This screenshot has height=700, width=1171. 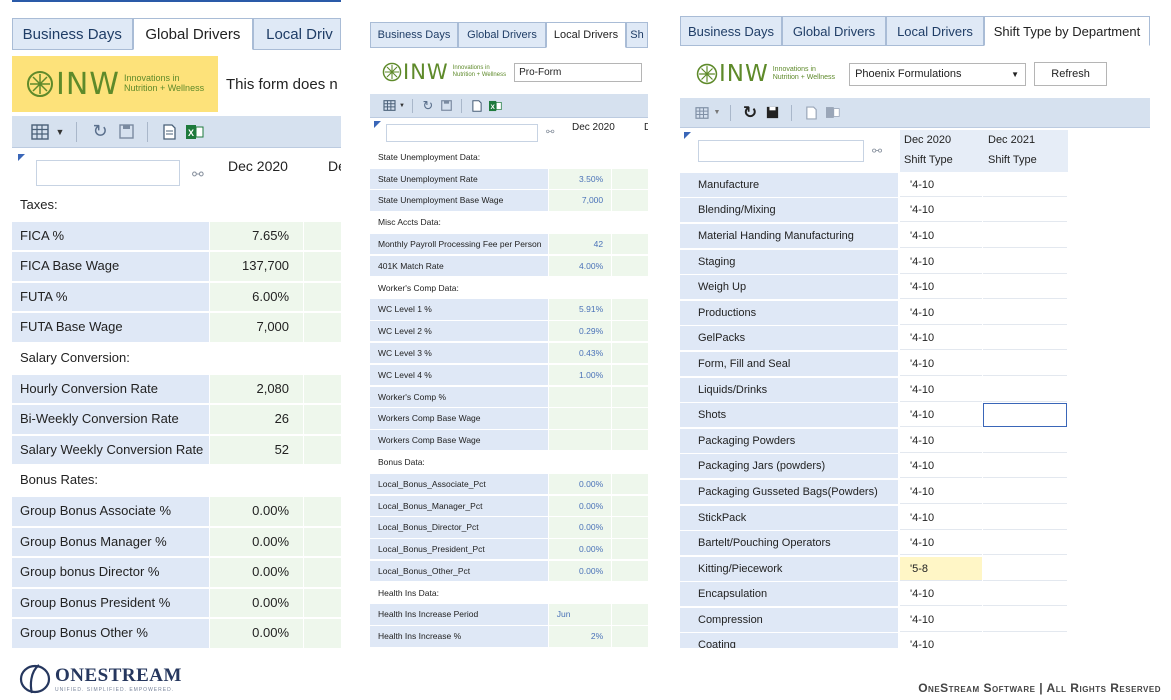 What do you see at coordinates (256, 389) in the screenshot?
I see `value-cell: 2,080` at bounding box center [256, 389].